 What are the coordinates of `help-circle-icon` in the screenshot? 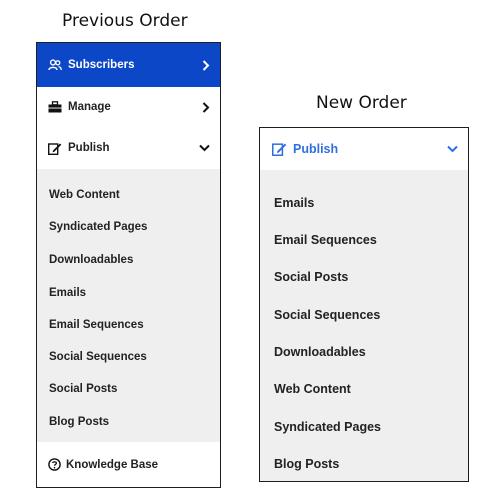 It's located at (54, 464).